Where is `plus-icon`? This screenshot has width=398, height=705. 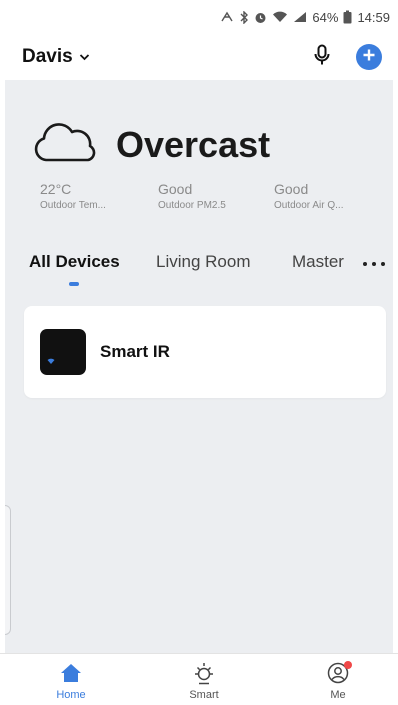 plus-icon is located at coordinates (369, 57).